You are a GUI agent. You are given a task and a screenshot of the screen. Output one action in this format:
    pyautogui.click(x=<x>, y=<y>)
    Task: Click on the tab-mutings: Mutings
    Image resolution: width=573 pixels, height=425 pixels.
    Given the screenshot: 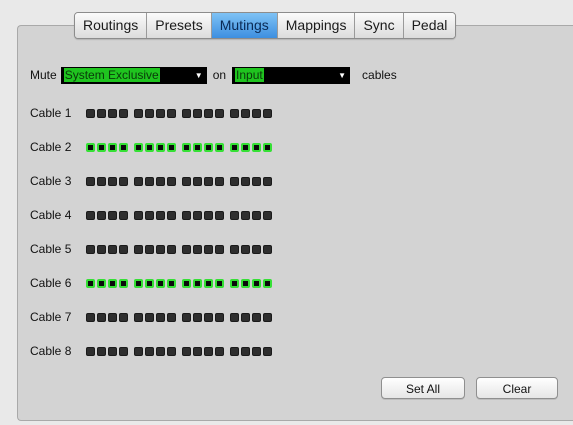 What is the action you would take?
    pyautogui.click(x=244, y=25)
    